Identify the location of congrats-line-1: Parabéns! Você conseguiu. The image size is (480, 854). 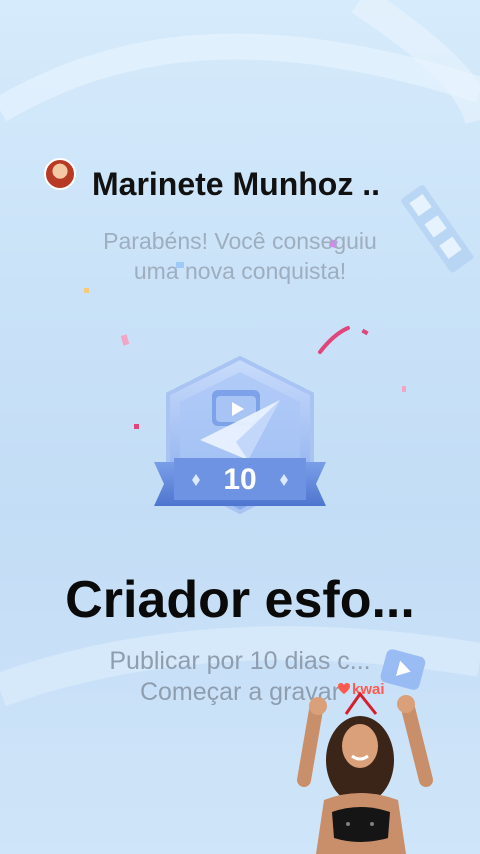
(240, 241).